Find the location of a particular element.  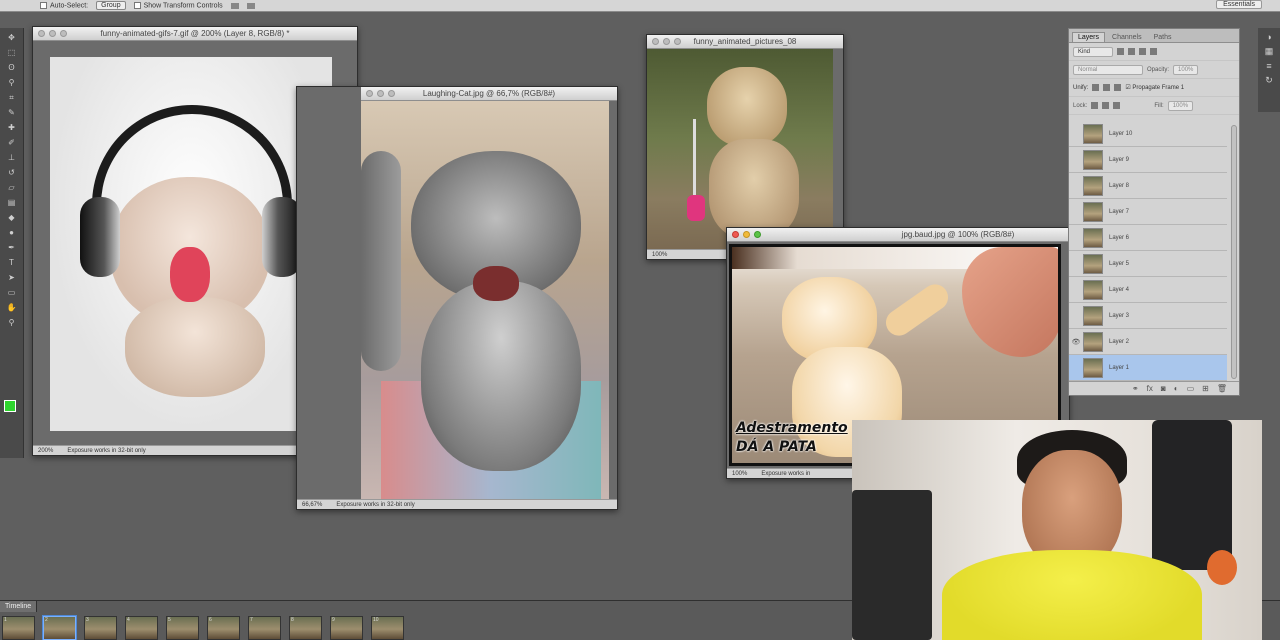

lock-all-icon is located at coordinates (1117, 105).